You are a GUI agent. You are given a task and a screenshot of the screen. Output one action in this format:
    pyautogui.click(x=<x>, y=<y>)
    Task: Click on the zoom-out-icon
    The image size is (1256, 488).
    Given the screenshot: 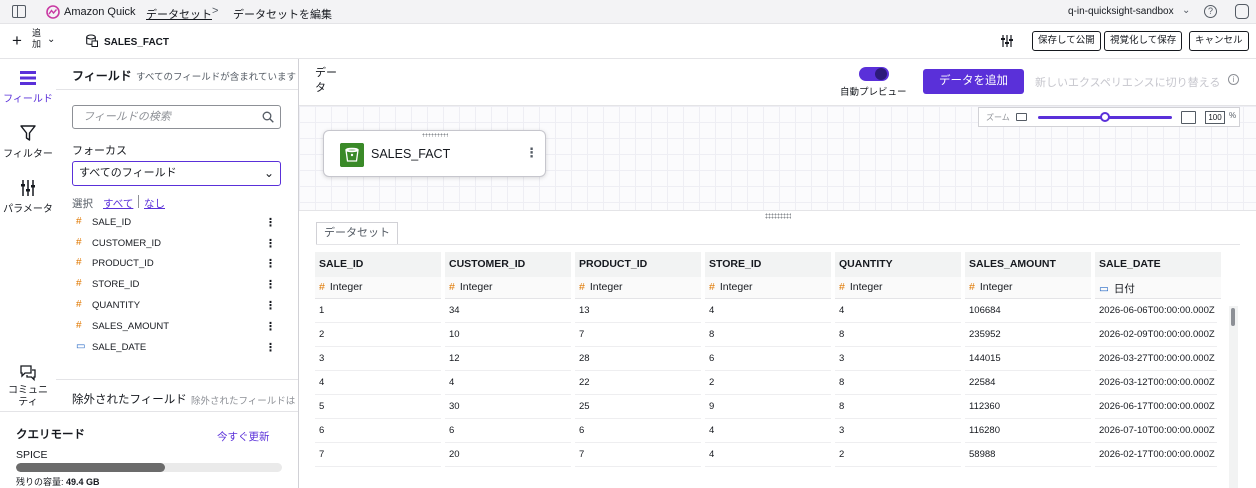 What is the action you would take?
    pyautogui.click(x=1021, y=117)
    